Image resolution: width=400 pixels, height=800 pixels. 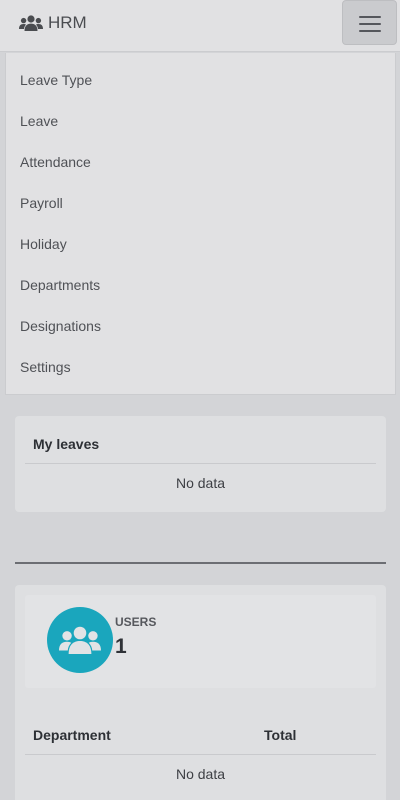 I want to click on table-header-department: Department, so click(x=72, y=735).